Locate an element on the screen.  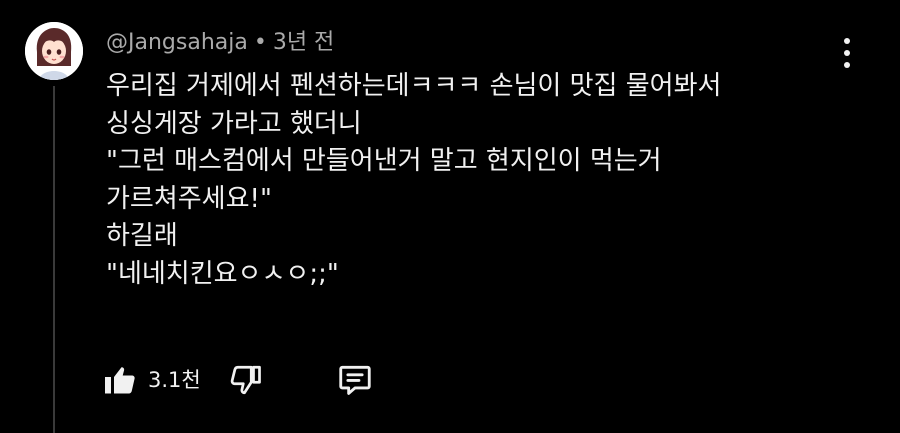
author-name: @Jangsahaja is located at coordinates (177, 42).